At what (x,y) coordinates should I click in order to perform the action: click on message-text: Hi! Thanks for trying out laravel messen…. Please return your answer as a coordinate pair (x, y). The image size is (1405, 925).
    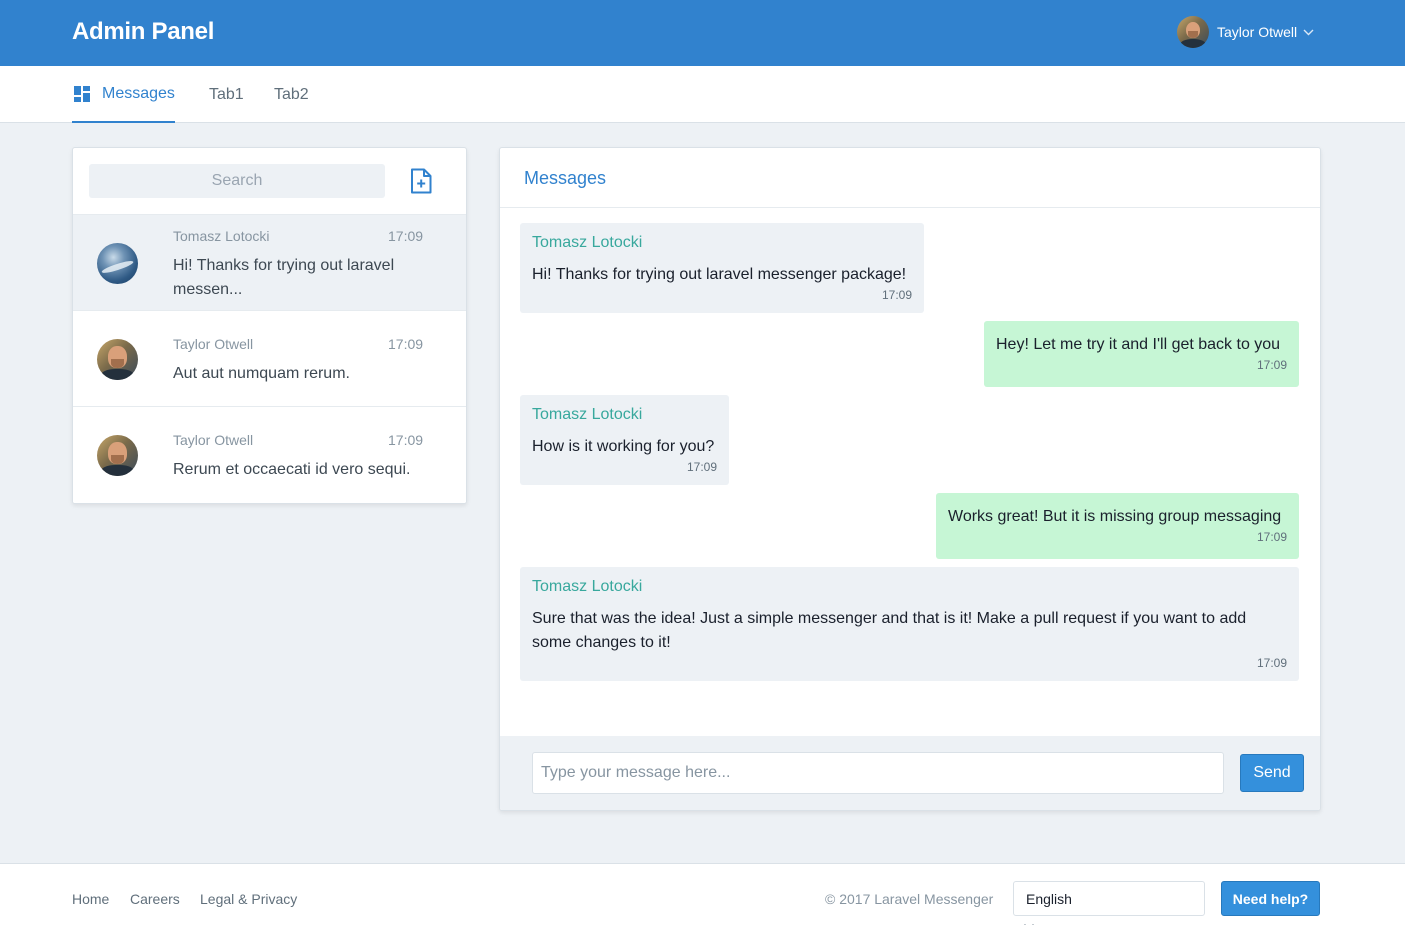
    Looking at the image, I should click on (719, 274).